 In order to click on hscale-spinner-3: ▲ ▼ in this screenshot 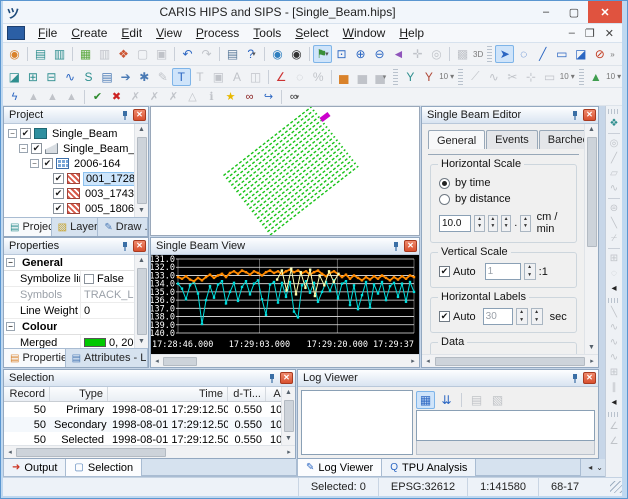, I will do `click(506, 223)`.